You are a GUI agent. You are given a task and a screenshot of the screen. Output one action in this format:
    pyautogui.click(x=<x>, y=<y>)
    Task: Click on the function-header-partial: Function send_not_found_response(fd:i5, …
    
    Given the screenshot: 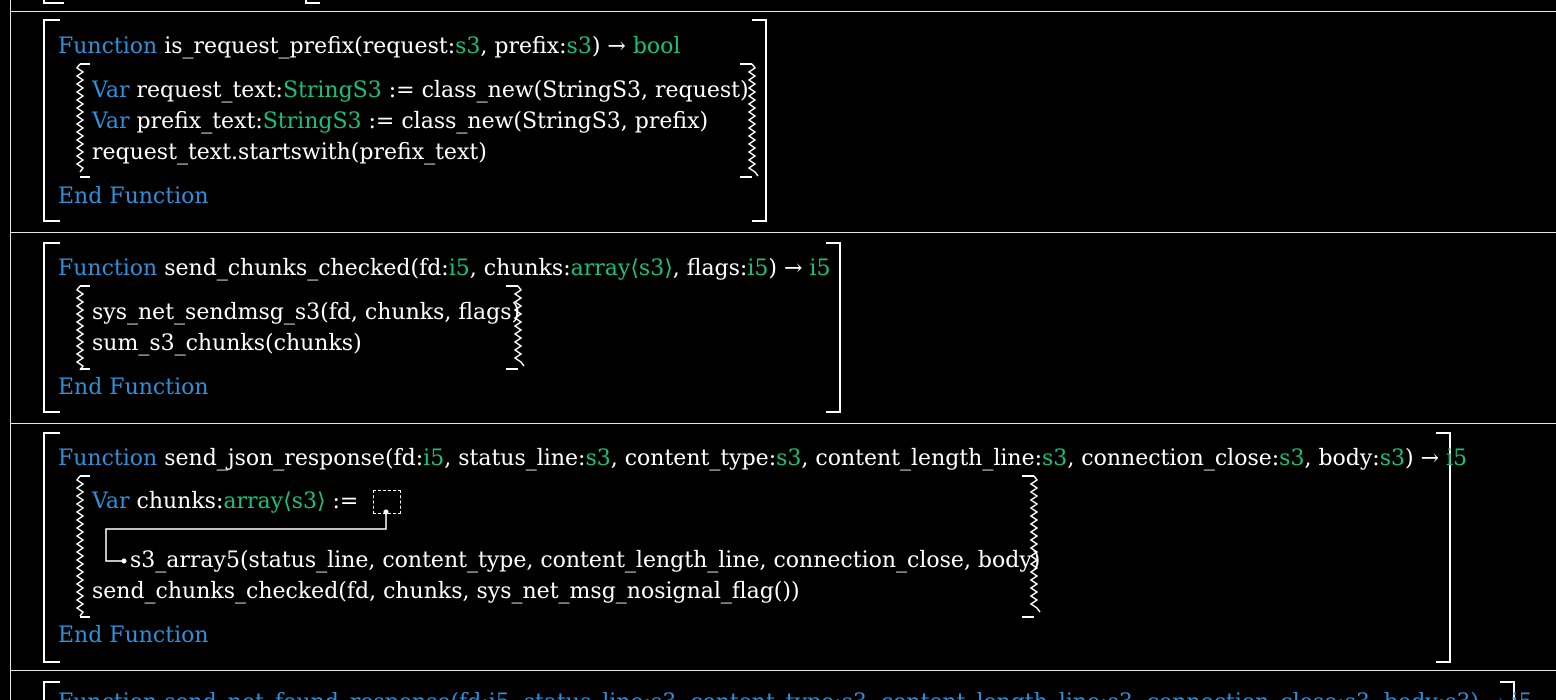 What is the action you would take?
    pyautogui.click(x=795, y=696)
    